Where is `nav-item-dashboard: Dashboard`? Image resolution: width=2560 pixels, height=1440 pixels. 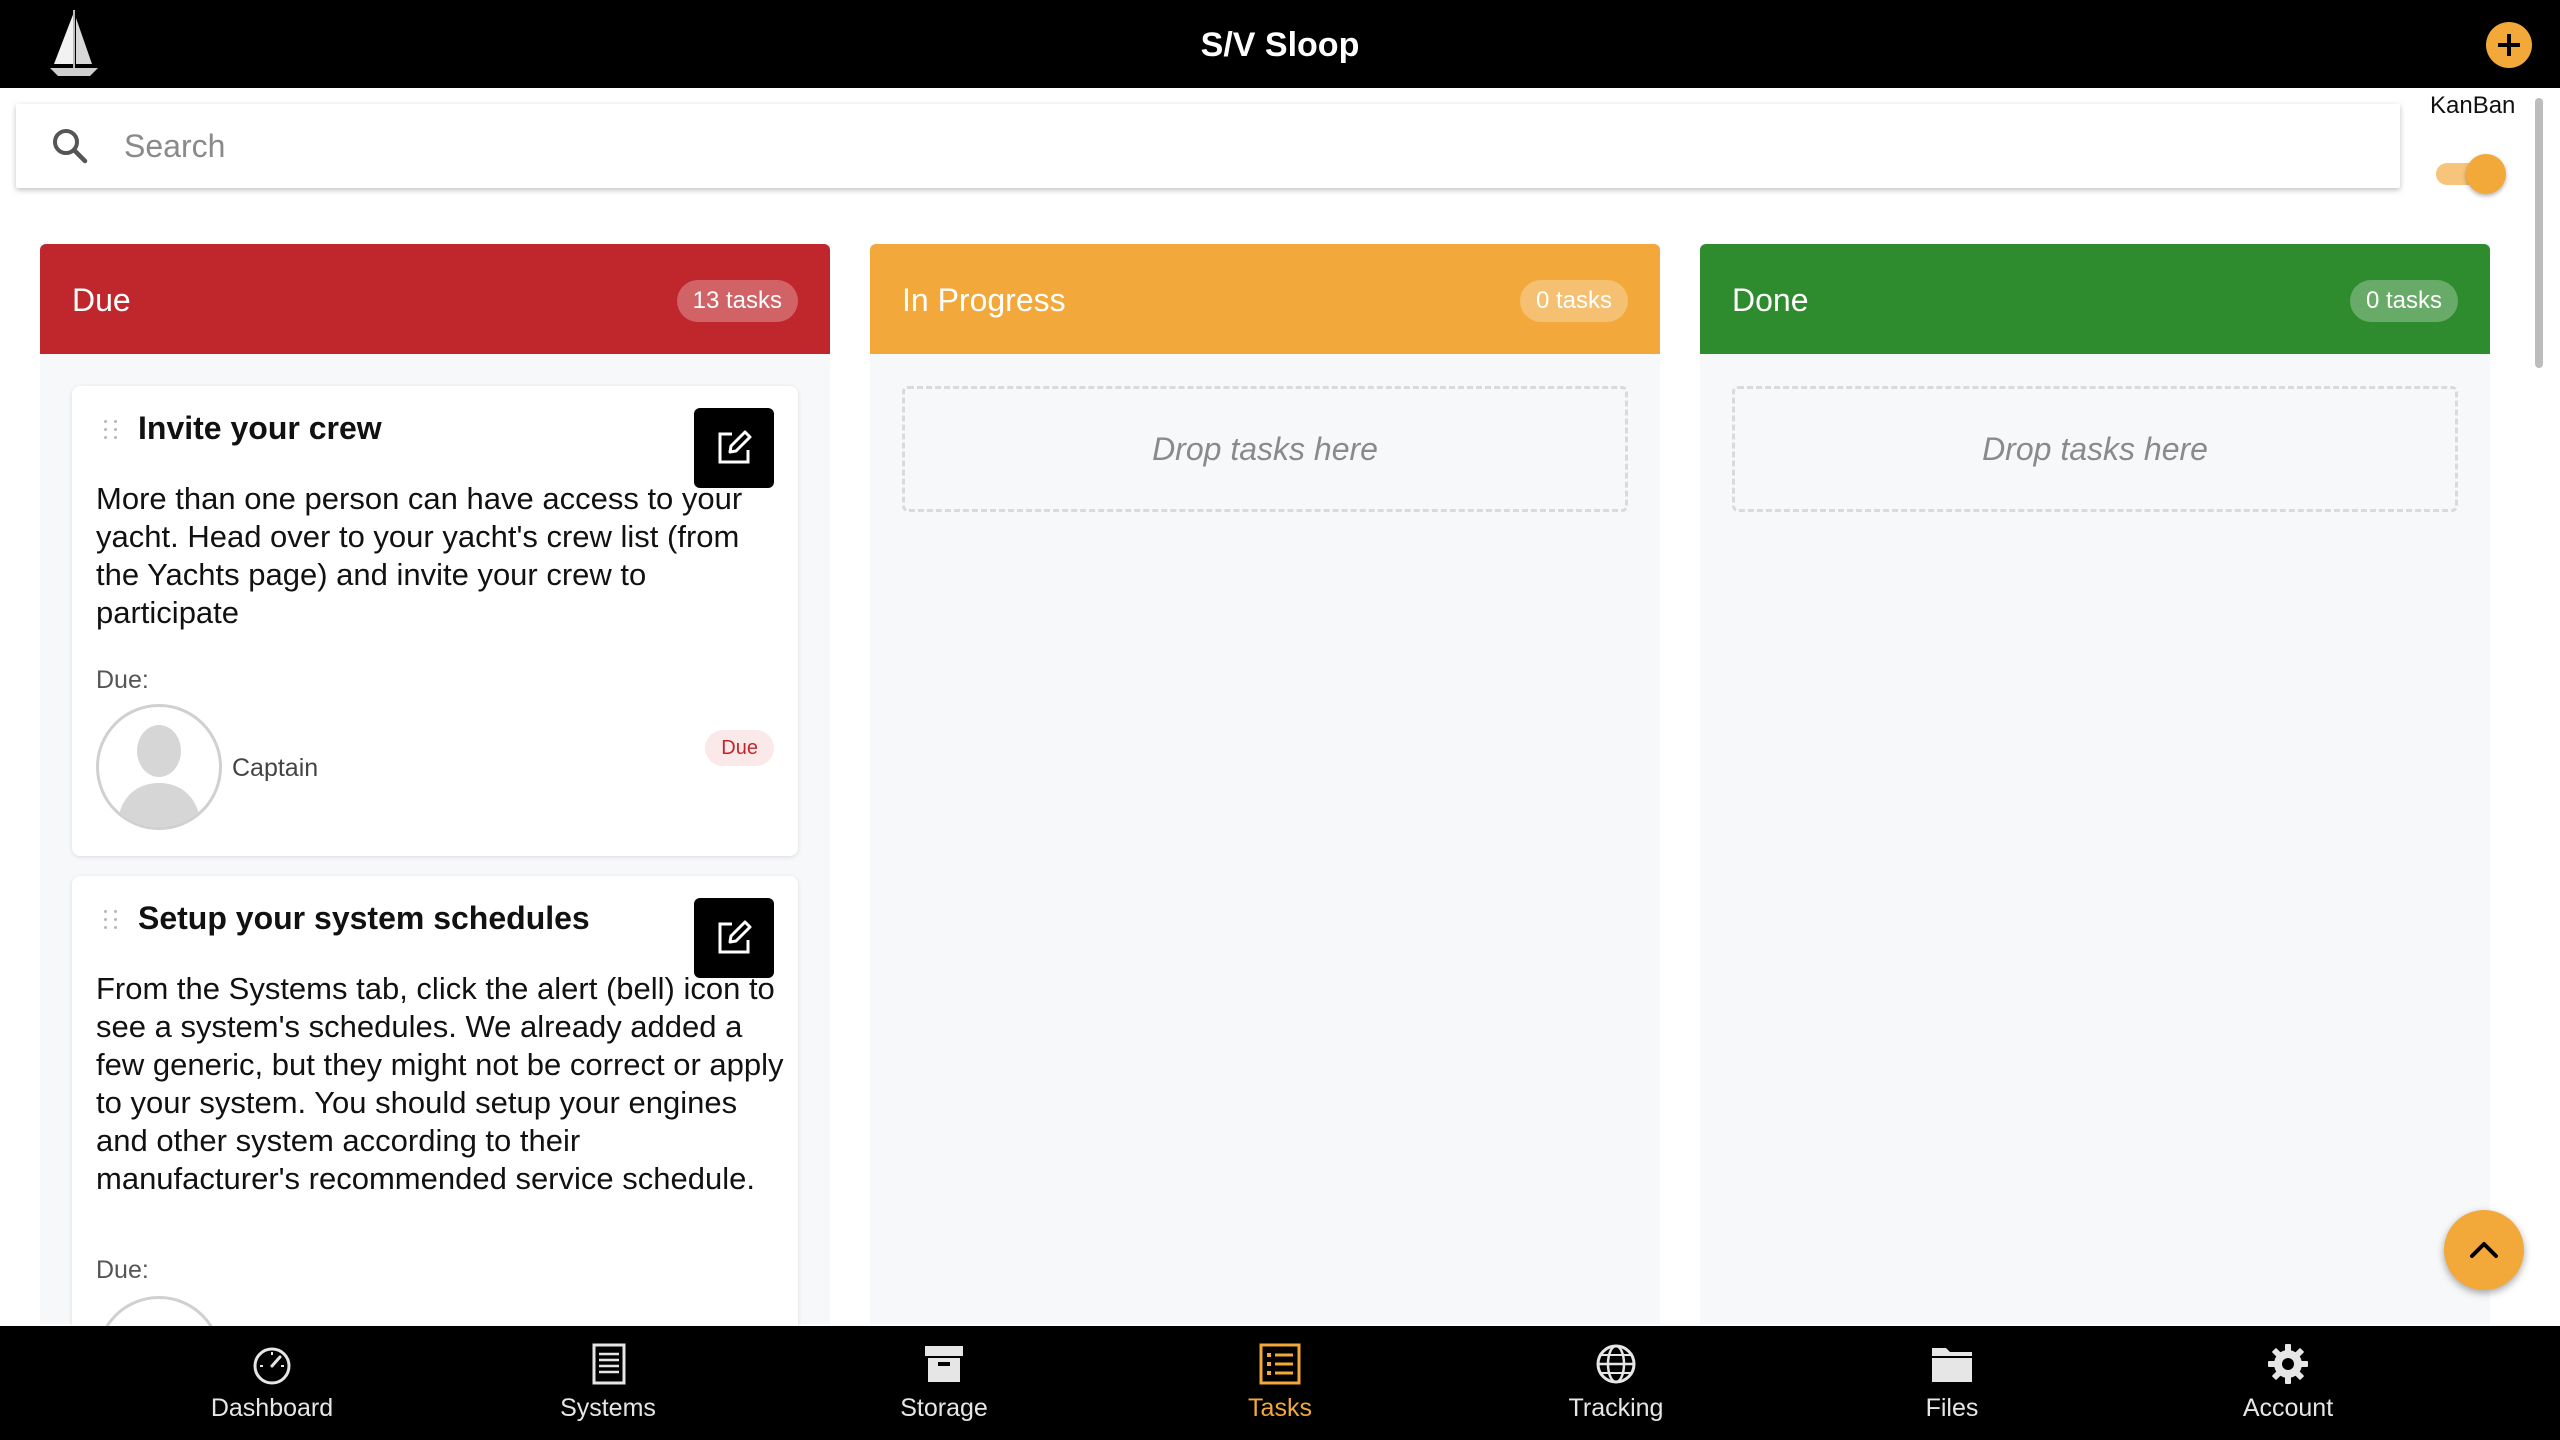 nav-item-dashboard: Dashboard is located at coordinates (272, 1383).